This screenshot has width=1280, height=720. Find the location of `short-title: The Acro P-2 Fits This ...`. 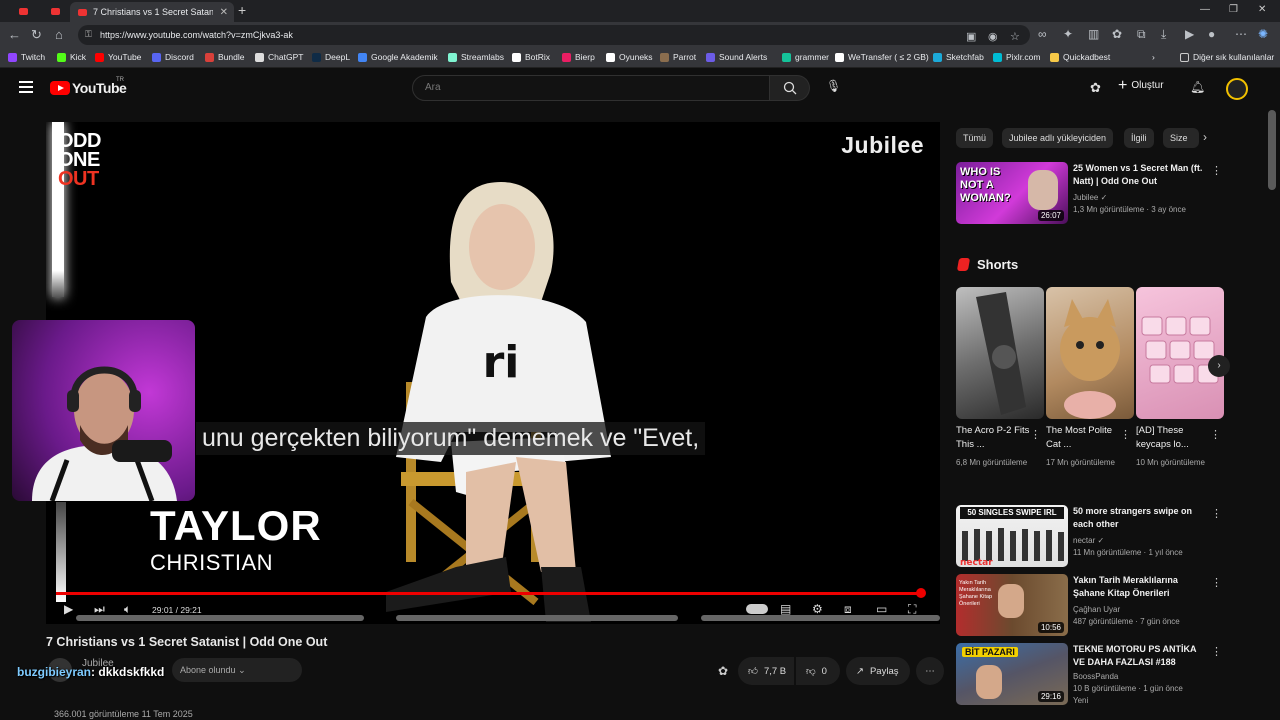

short-title: The Acro P-2 Fits This ... is located at coordinates (996, 437).